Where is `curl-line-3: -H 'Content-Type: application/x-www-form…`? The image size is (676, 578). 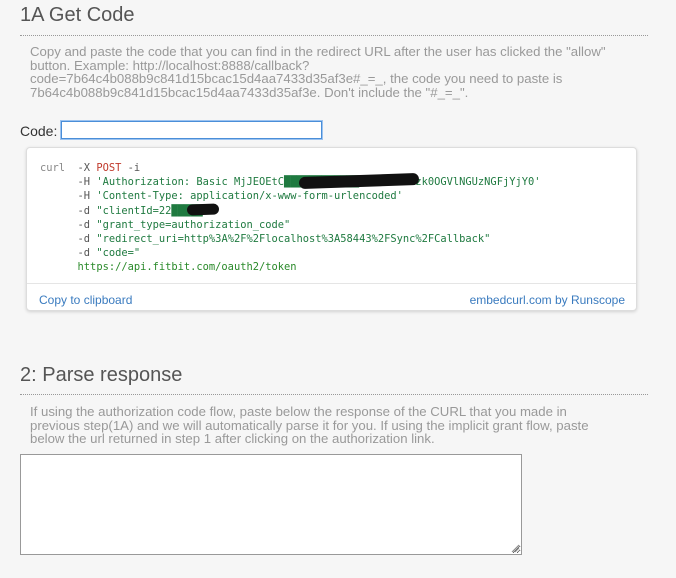 curl-line-3: -H 'Content-Type: application/x-www-form… is located at coordinates (240, 196).